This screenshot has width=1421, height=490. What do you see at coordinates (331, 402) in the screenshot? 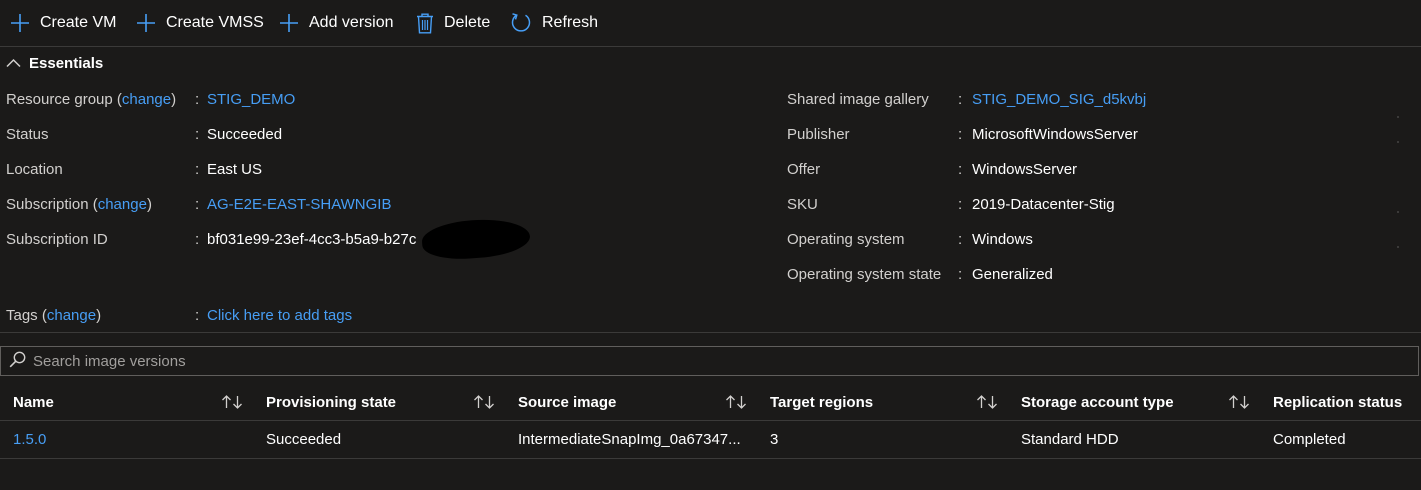
I see `column-header-provisioning-state: Provisioning state` at bounding box center [331, 402].